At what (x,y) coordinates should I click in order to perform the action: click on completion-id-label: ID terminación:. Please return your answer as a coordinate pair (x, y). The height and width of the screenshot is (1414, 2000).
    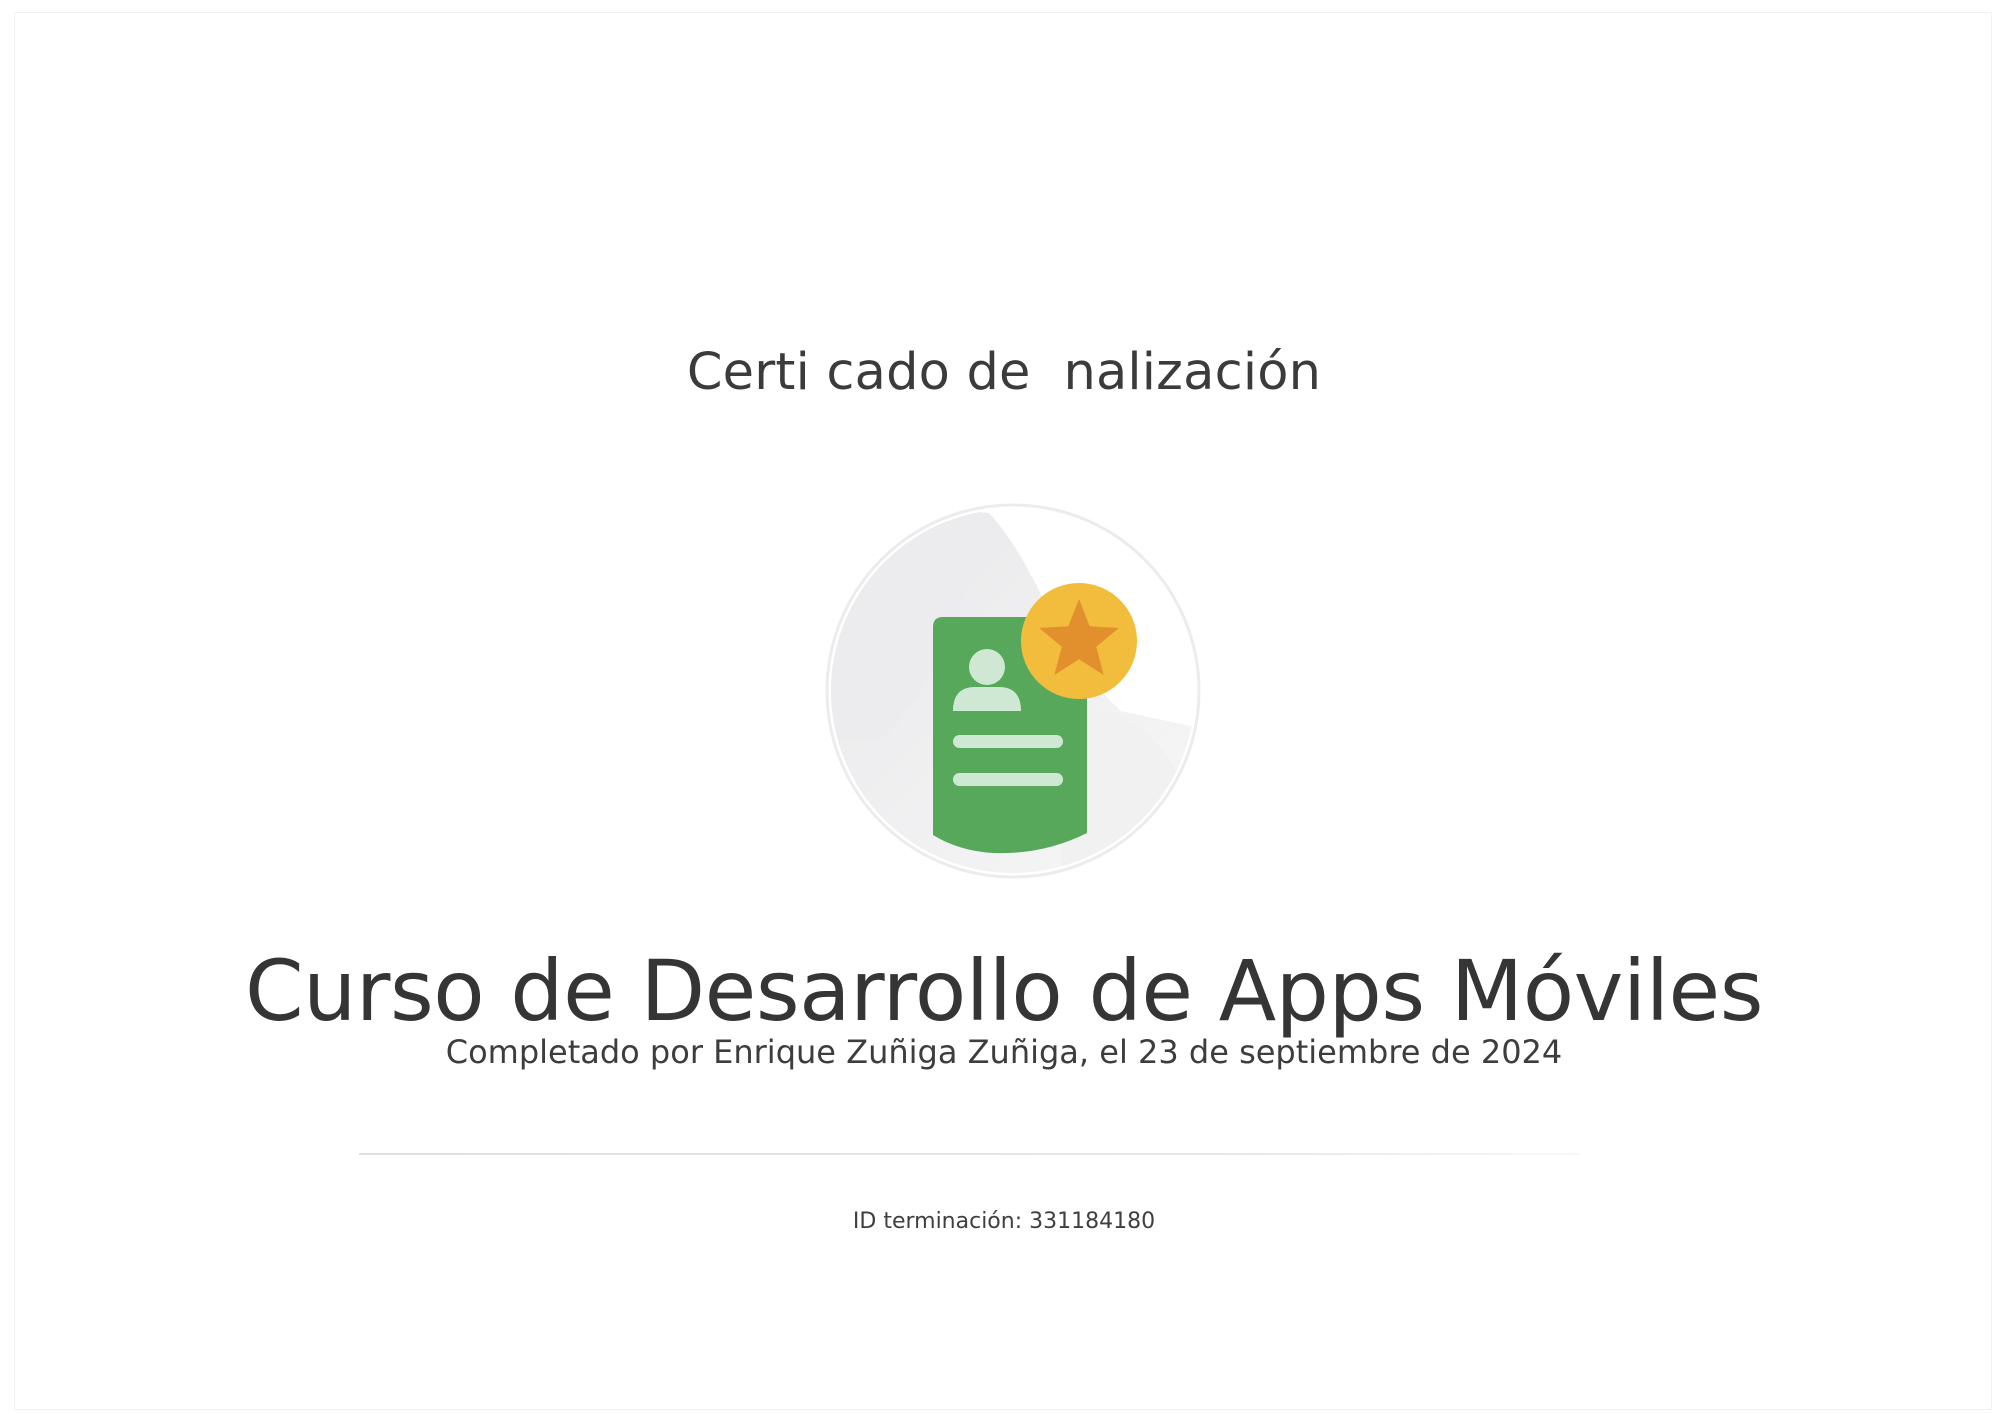
    Looking at the image, I should click on (937, 1221).